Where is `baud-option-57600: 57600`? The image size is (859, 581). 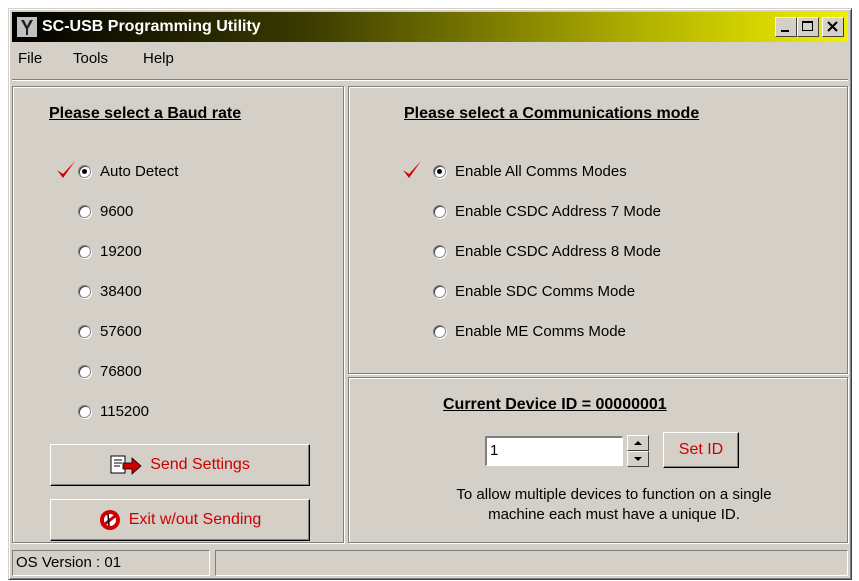
baud-option-57600: 57600 is located at coordinates (110, 331).